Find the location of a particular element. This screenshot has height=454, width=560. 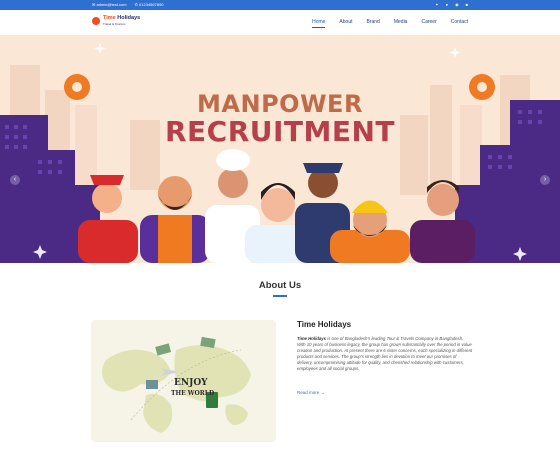

hero-prev-arrow: ‹ is located at coordinates (15, 180).